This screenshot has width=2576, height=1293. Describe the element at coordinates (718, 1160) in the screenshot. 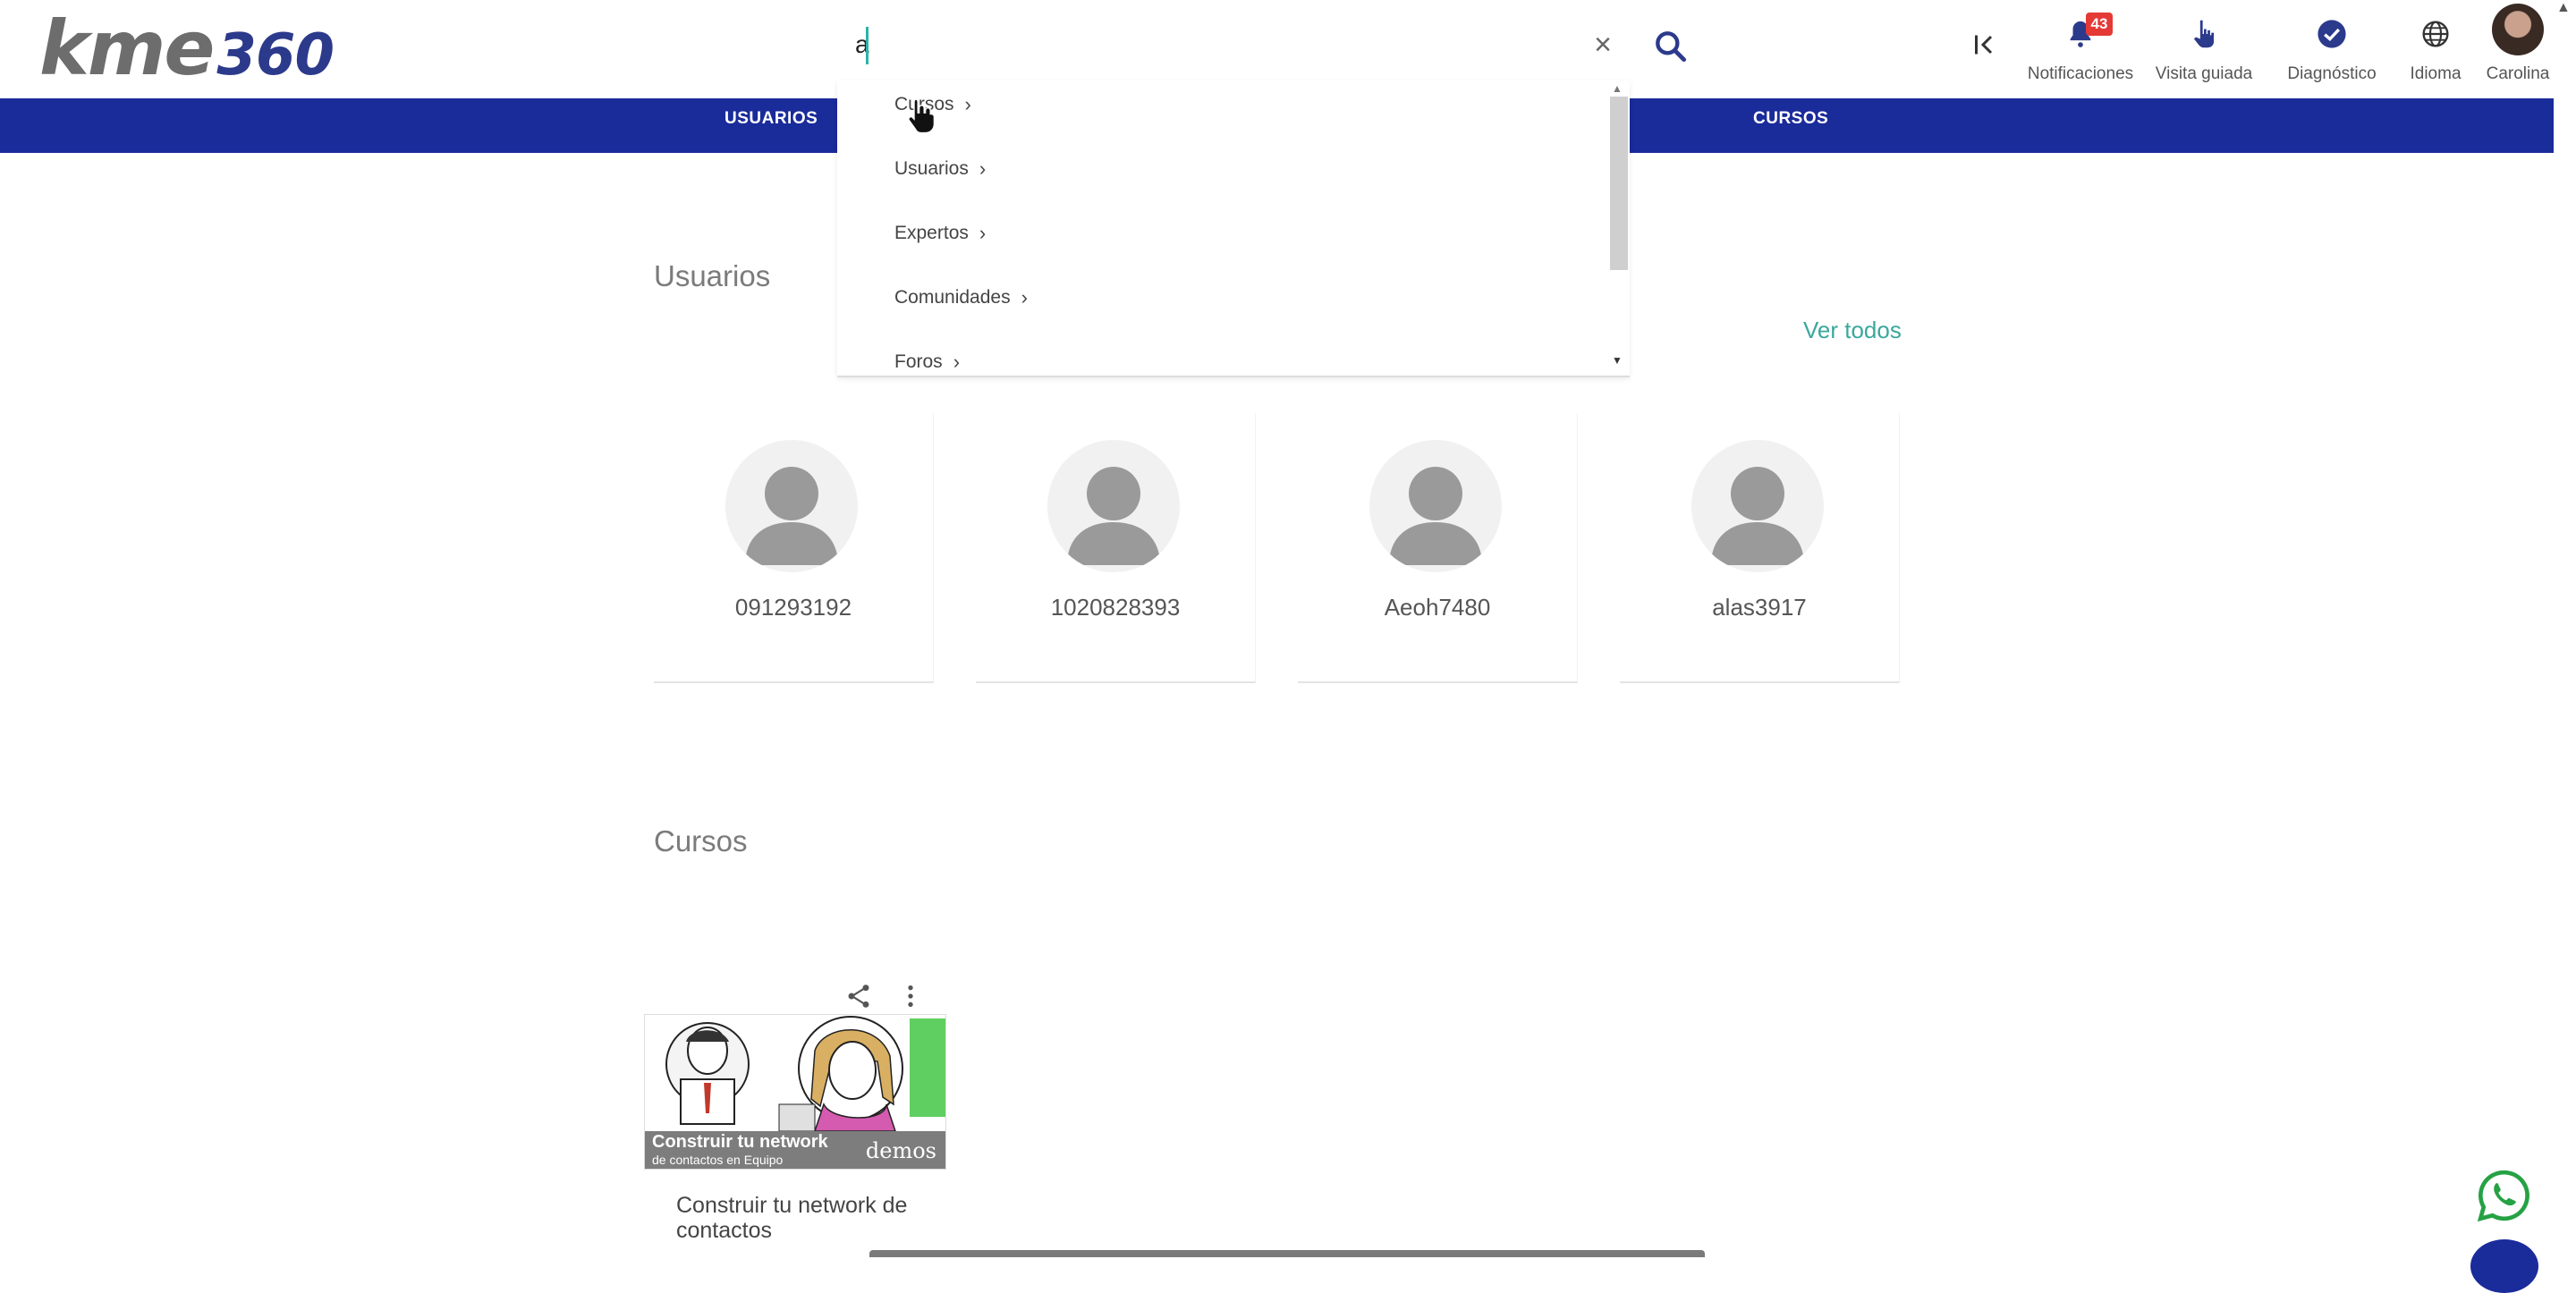

I see `course-image-subcaption: de contactos en Equipo` at that location.